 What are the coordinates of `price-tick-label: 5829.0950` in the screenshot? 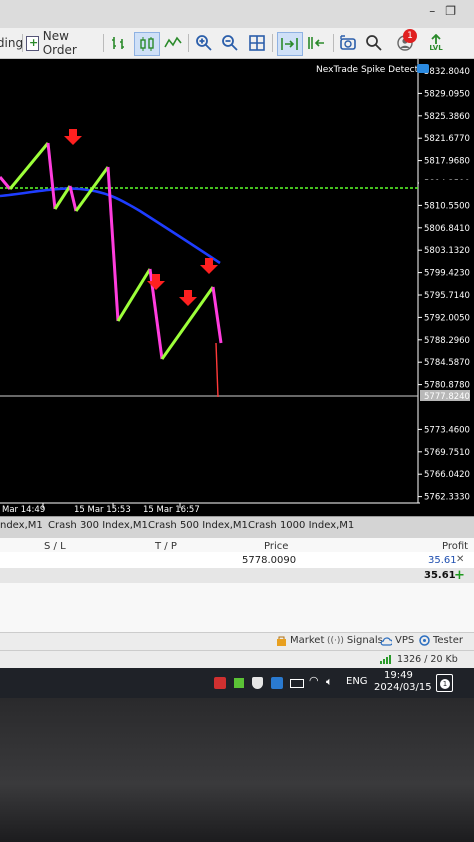 It's located at (447, 94).